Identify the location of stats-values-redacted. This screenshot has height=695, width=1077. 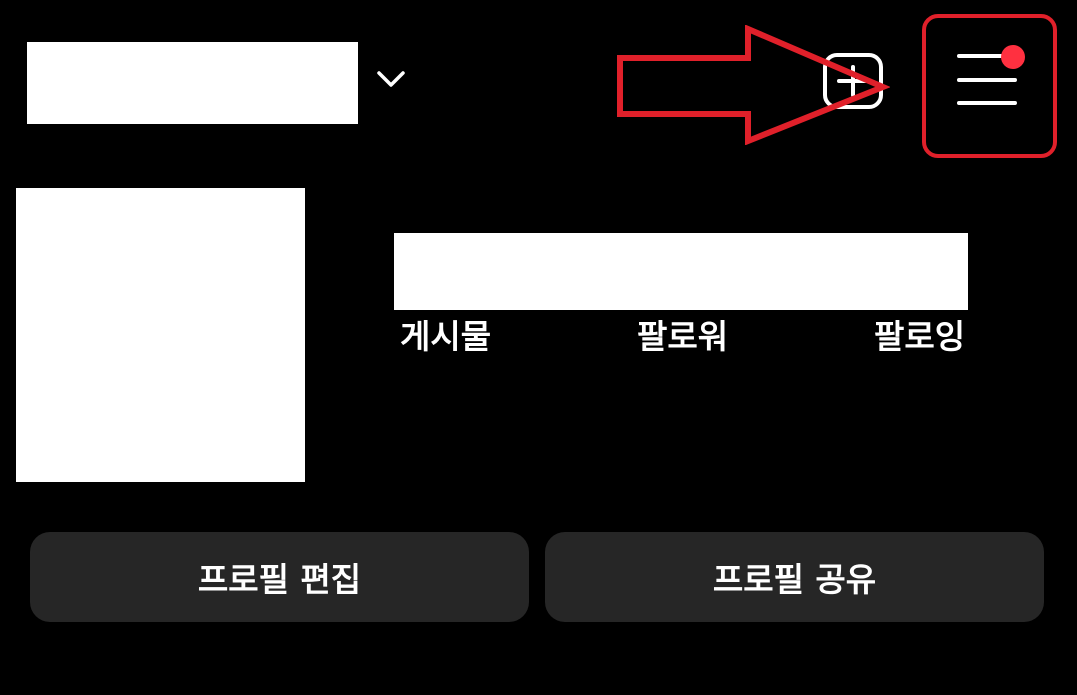
(681, 271).